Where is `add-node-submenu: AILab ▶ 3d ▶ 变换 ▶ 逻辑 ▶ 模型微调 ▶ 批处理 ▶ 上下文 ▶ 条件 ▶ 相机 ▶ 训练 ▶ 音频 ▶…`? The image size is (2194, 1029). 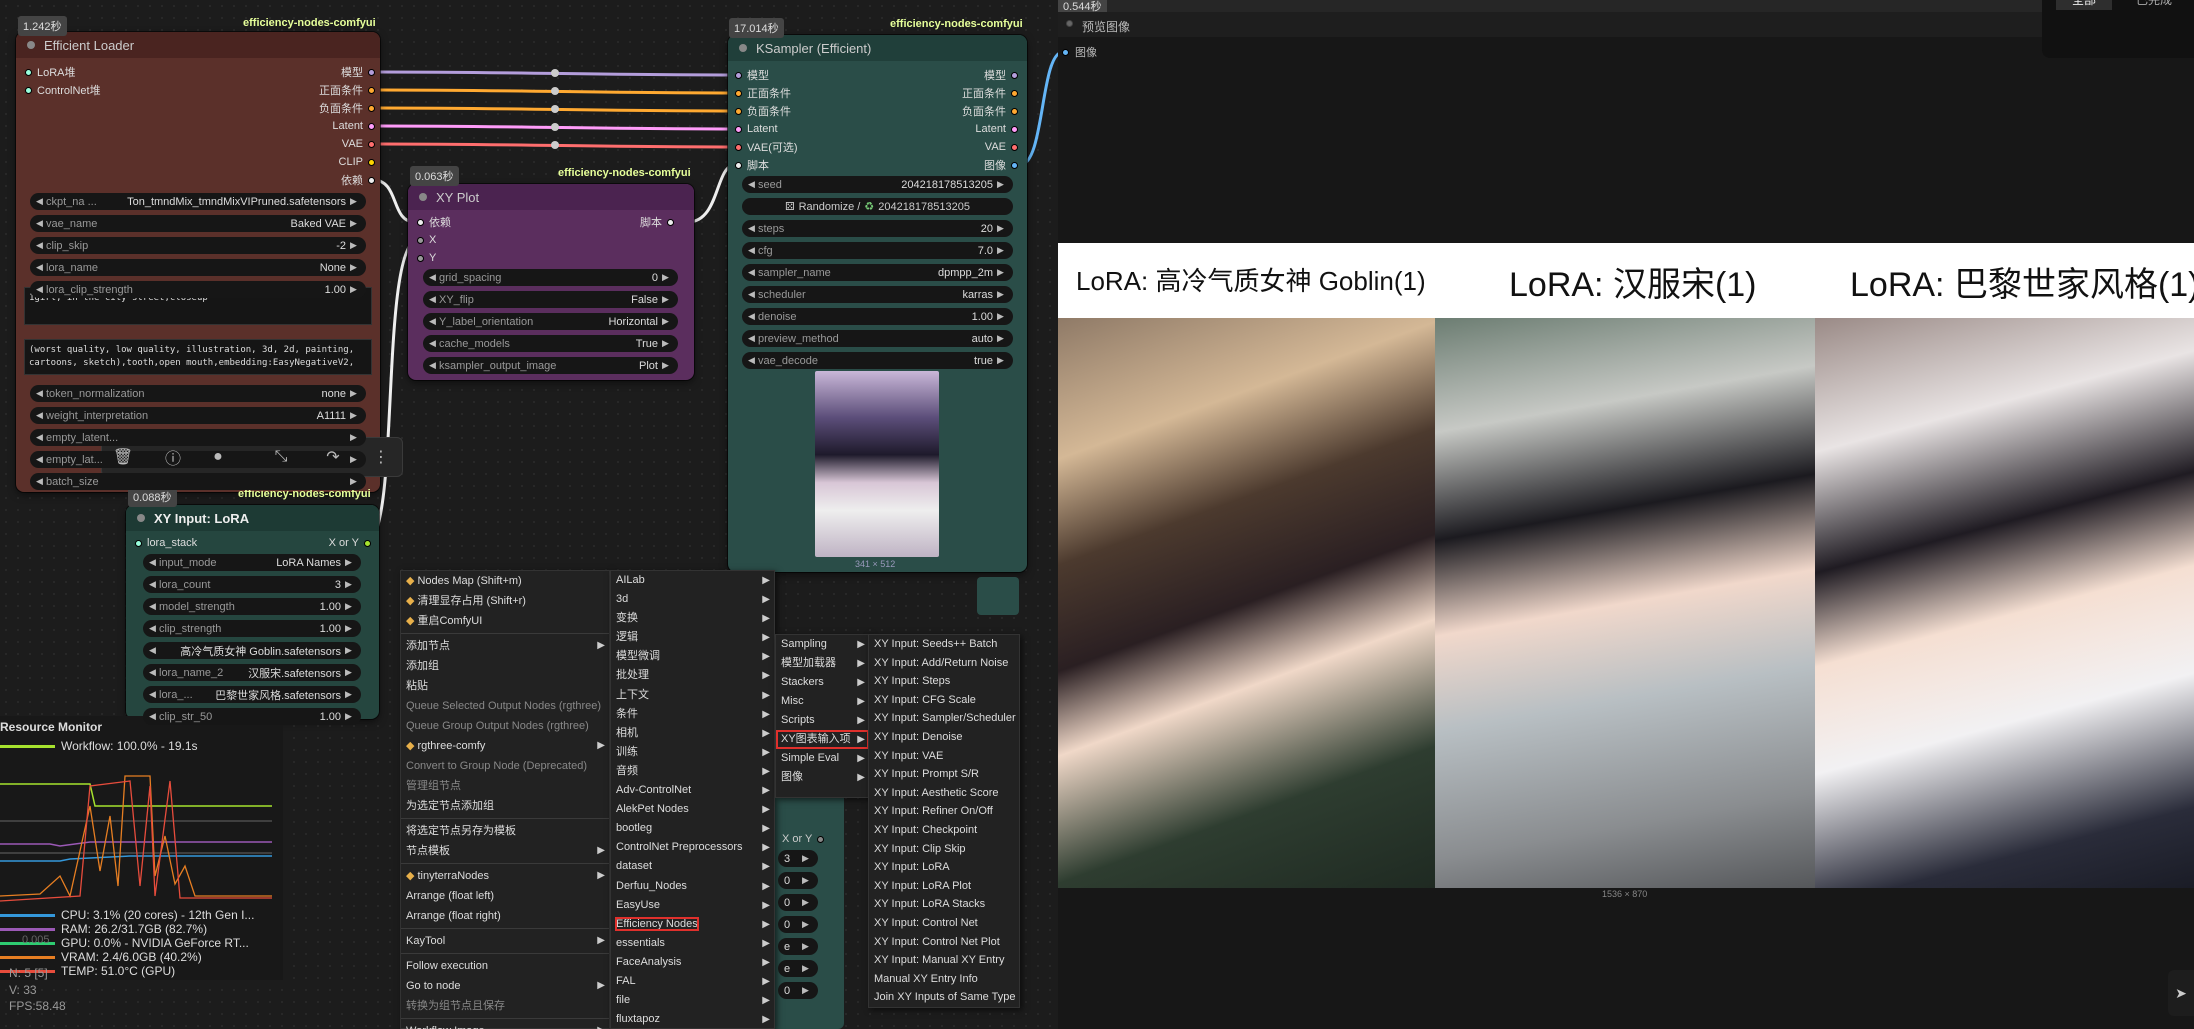
add-node-submenu: AILab ▶ 3d ▶ 变换 ▶ 逻辑 ▶ 模型微调 ▶ 批处理 ▶ 上下文 ▶ 条件 ▶ 相机 ▶ 训练 ▶ 音频 ▶… is located at coordinates (692, 799).